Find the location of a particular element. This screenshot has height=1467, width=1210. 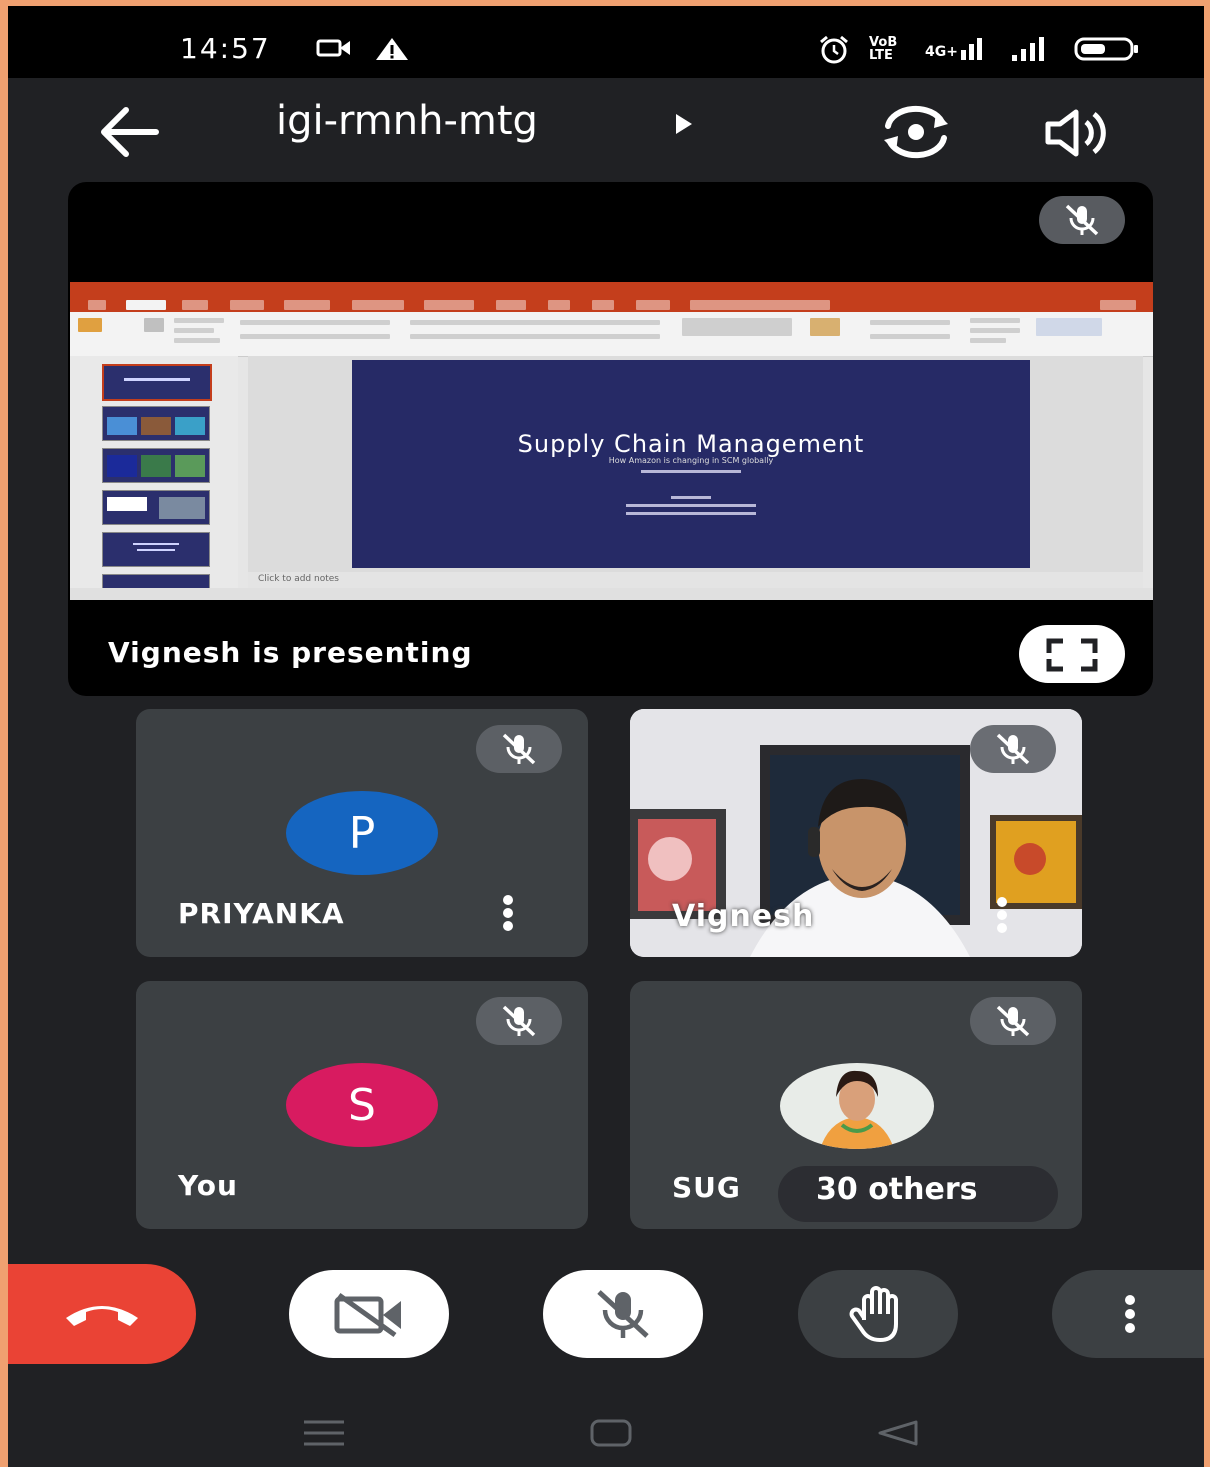

raise-hand-button is located at coordinates (878, 1314).